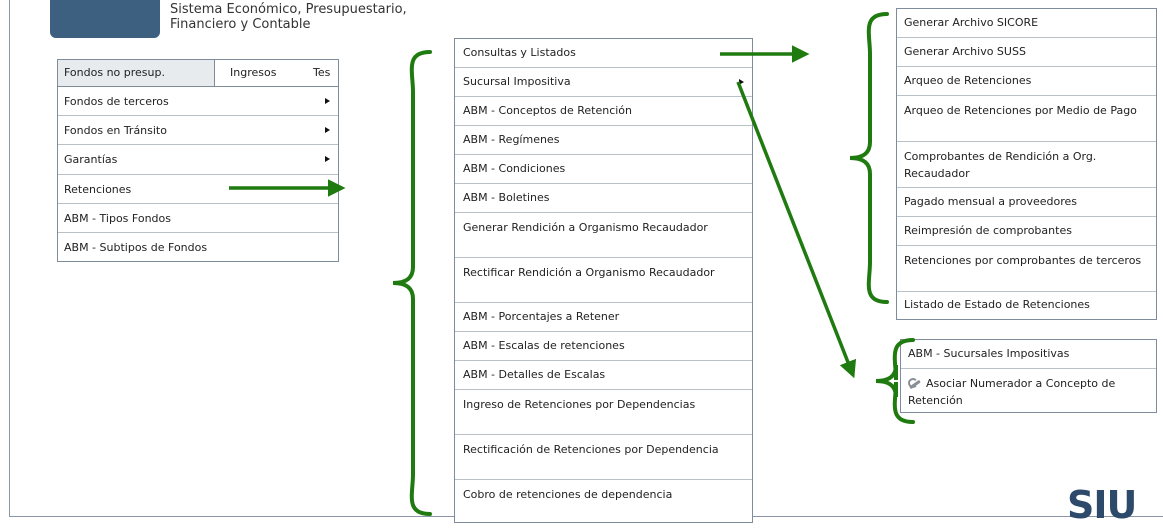 The width and height of the screenshot is (1163, 531). I want to click on bracket-sucursal, so click(895, 381).